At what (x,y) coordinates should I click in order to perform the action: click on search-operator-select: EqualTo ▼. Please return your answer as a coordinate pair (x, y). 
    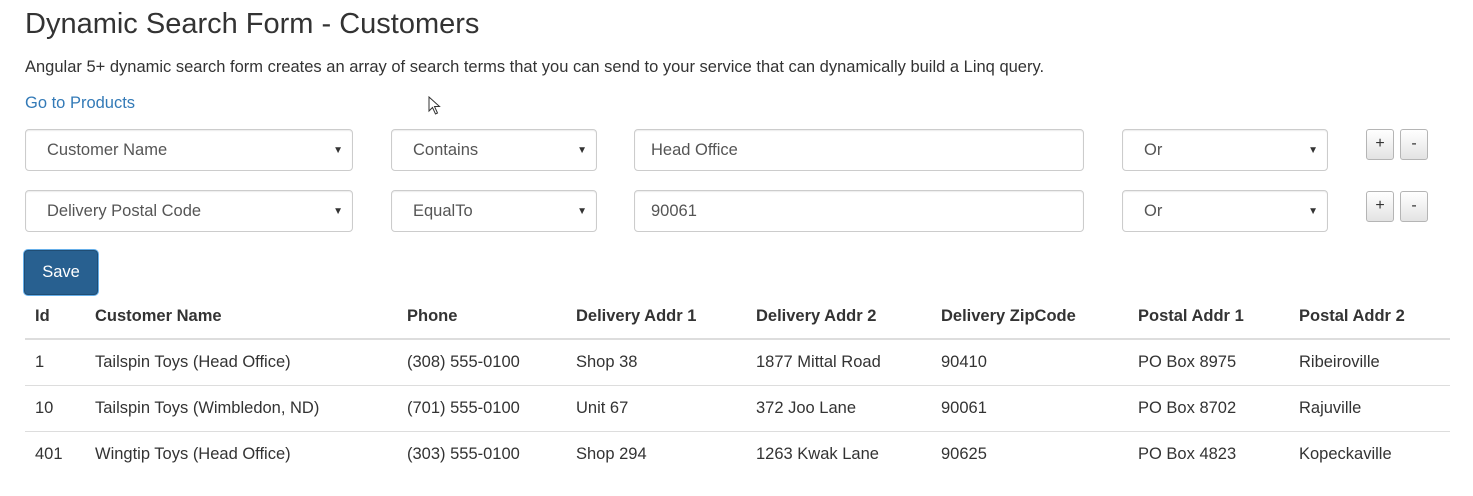
    Looking at the image, I should click on (494, 211).